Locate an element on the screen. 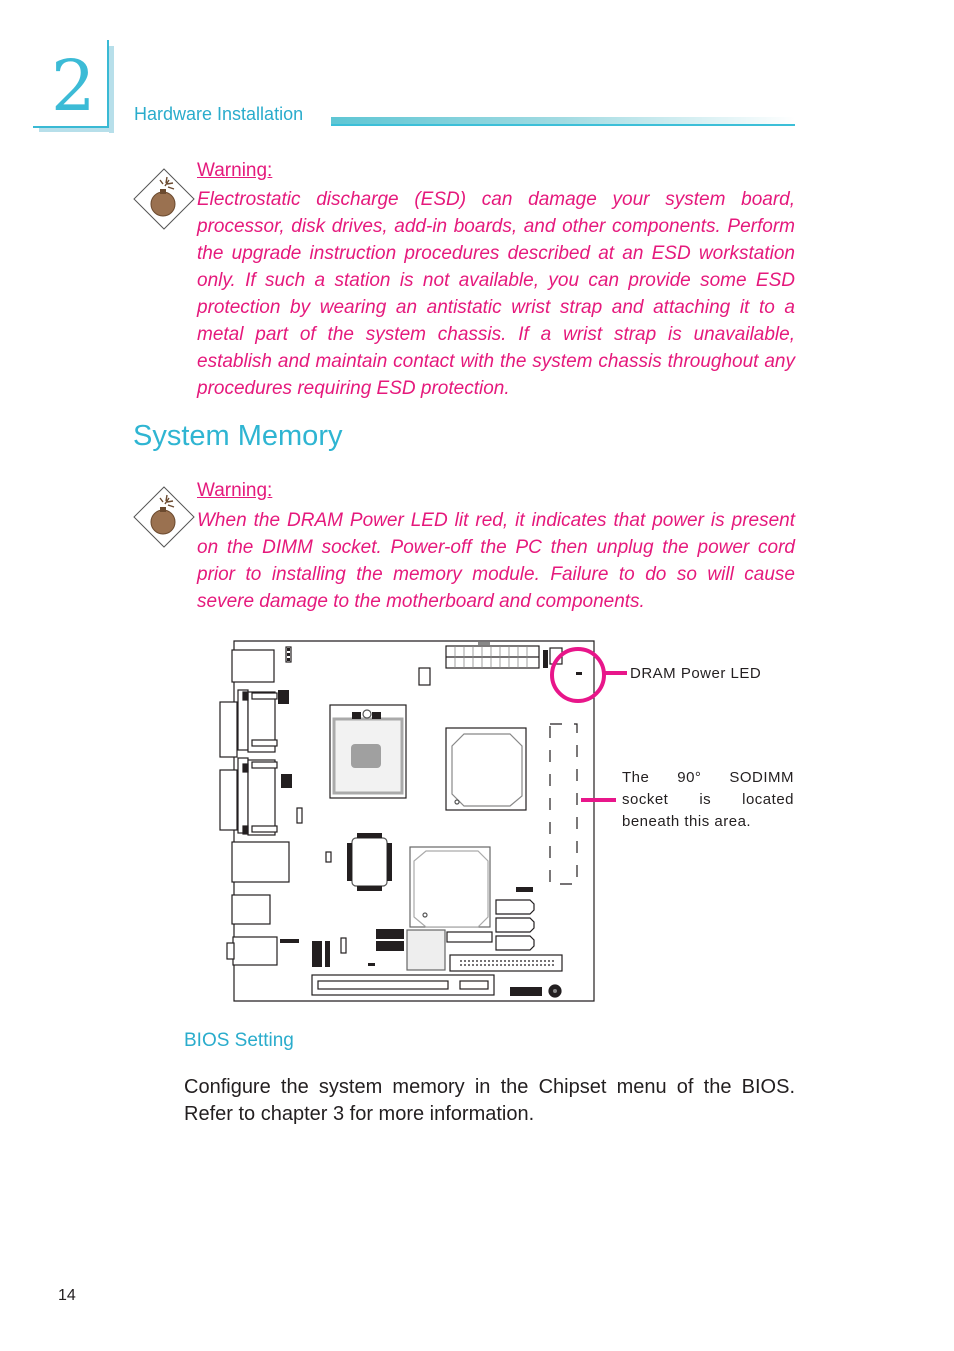 This screenshot has height=1351, width=954. badge-line-vertical is located at coordinates (108, 84).